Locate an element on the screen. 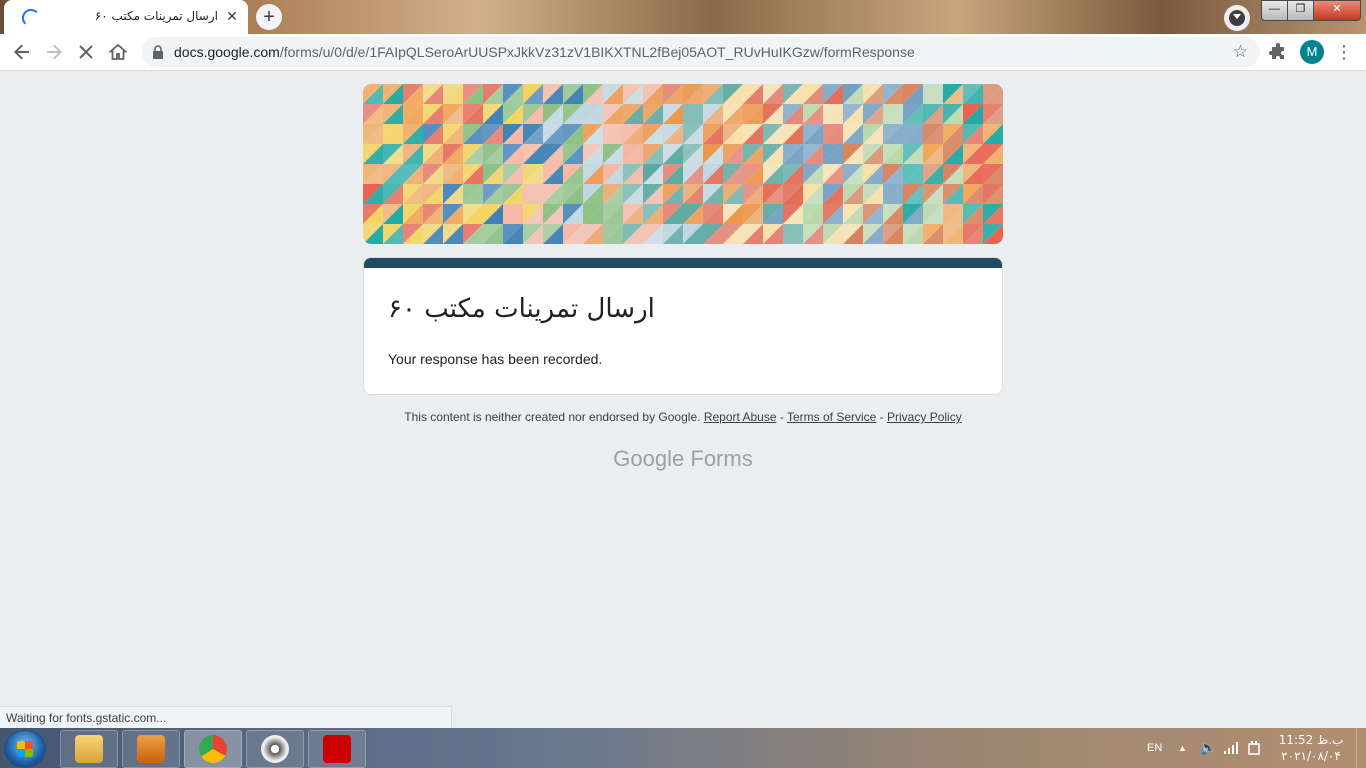 Image resolution: width=1366 pixels, height=768 pixels. language-indicator: EN is located at coordinates (1154, 748).